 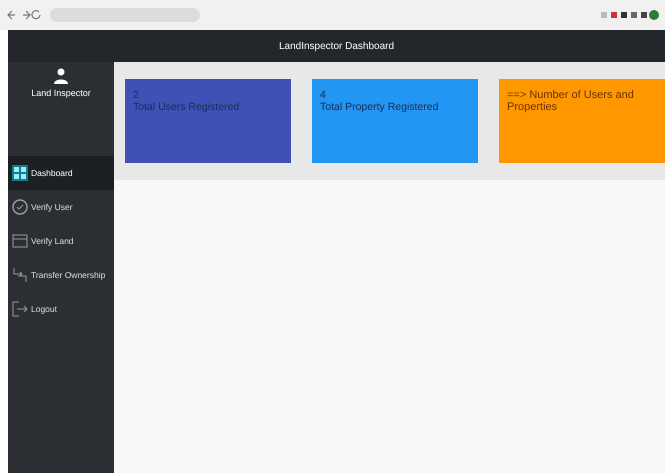 What do you see at coordinates (61, 76) in the screenshot?
I see `user-icon` at bounding box center [61, 76].